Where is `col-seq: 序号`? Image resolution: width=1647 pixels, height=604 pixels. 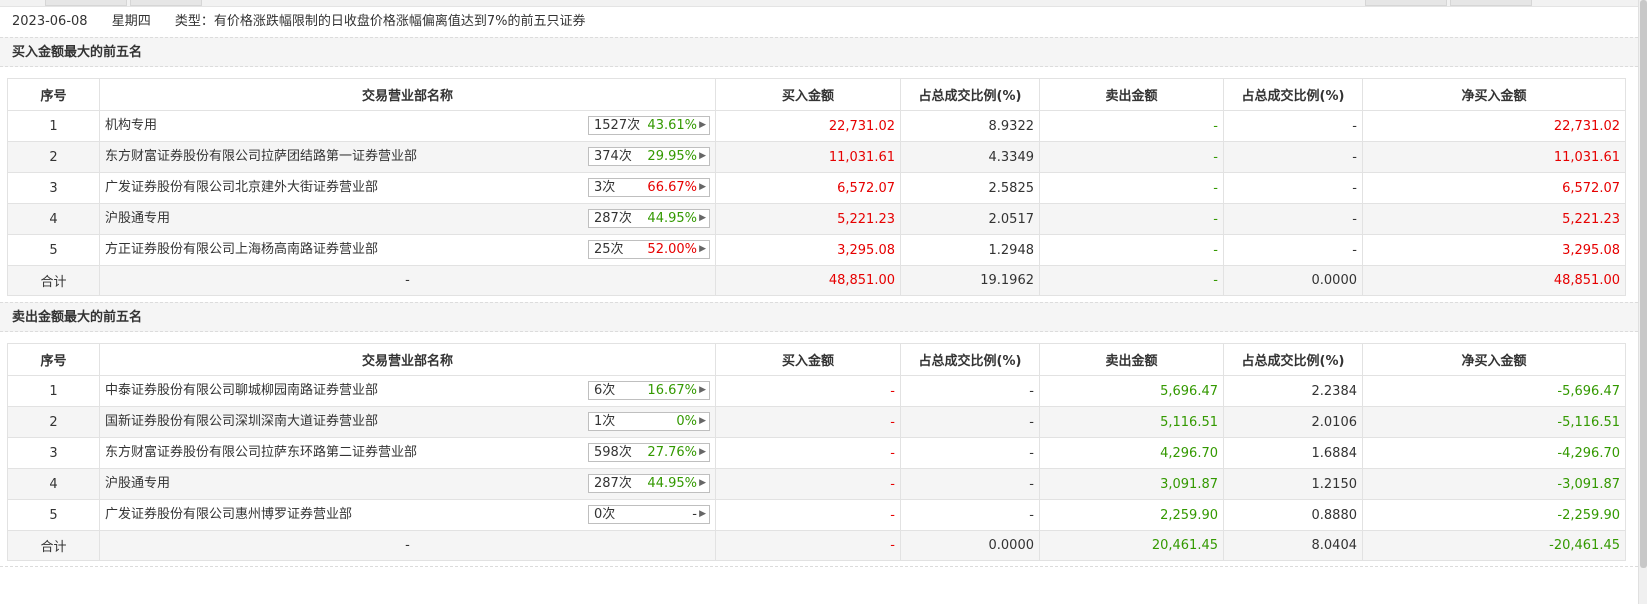
col-seq: 序号 is located at coordinates (53, 359).